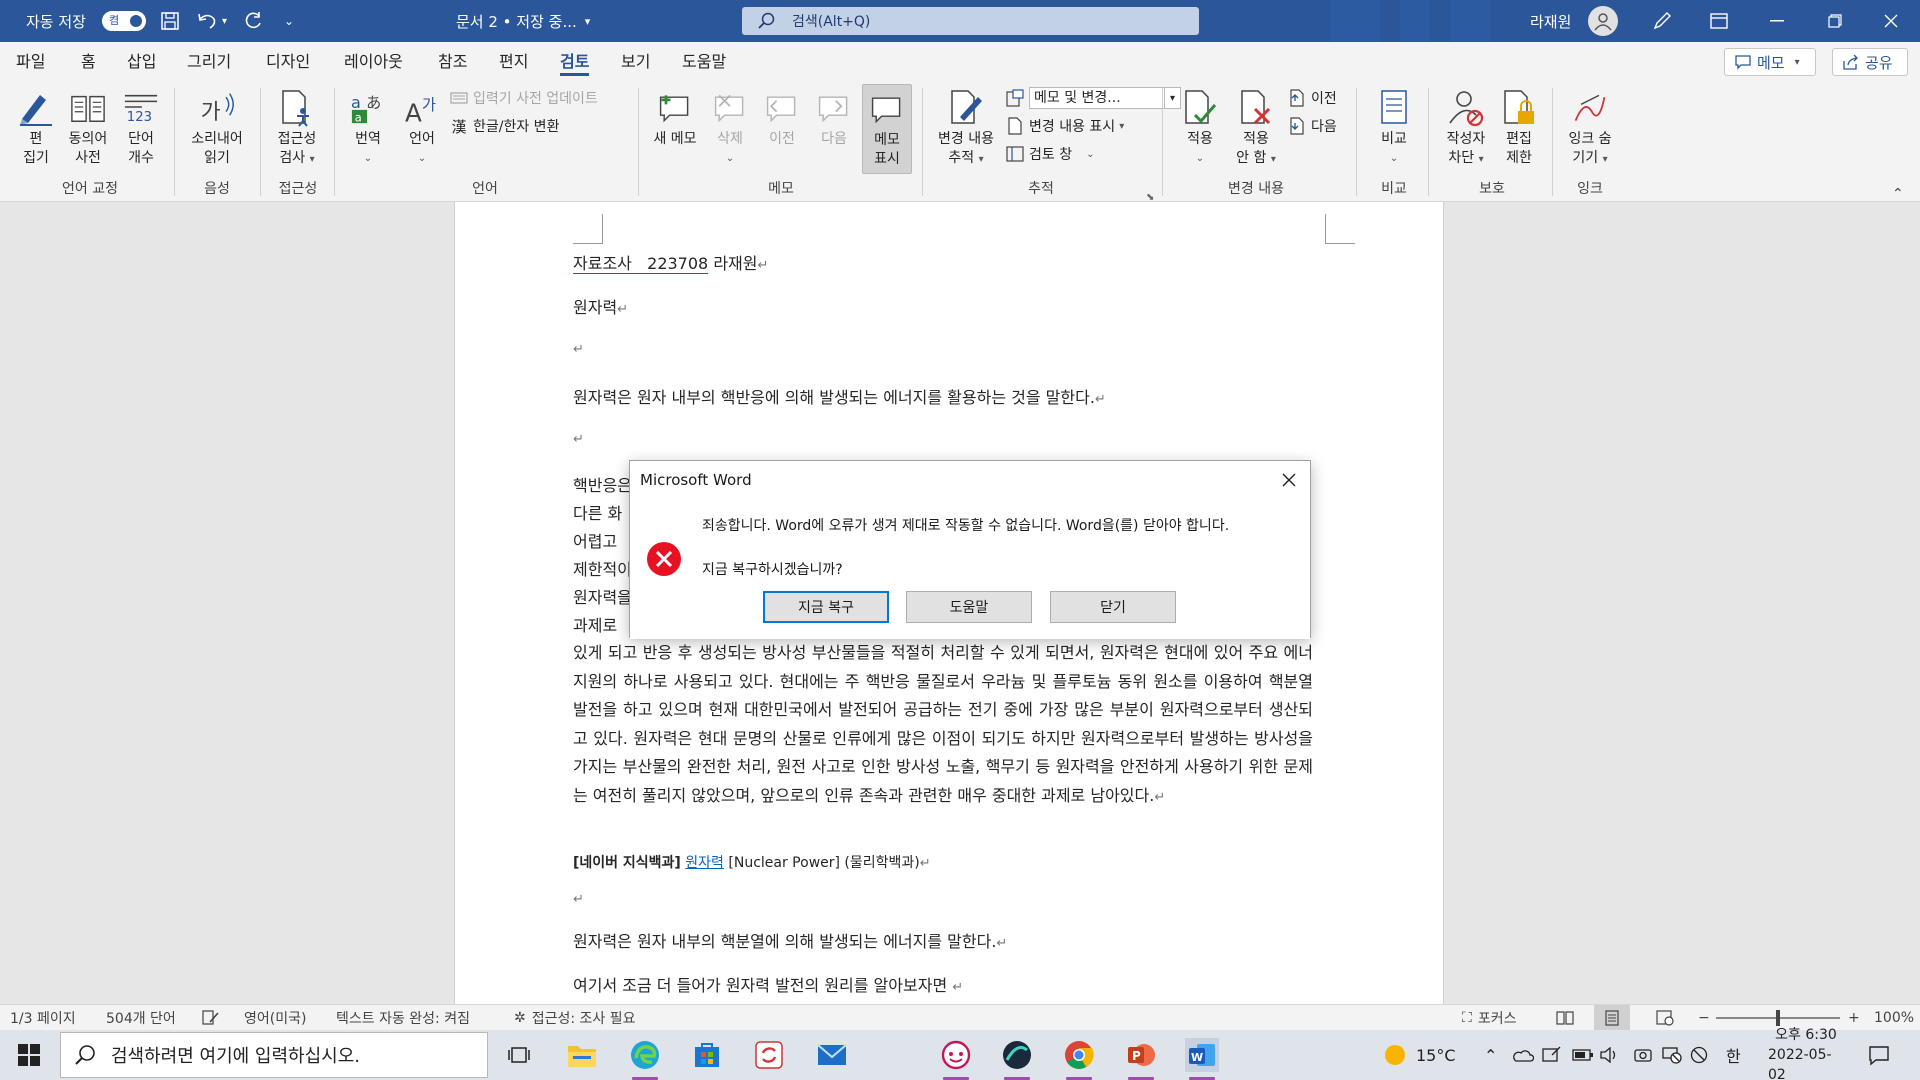  I want to click on editor-button: 편 집기, so click(36, 128).